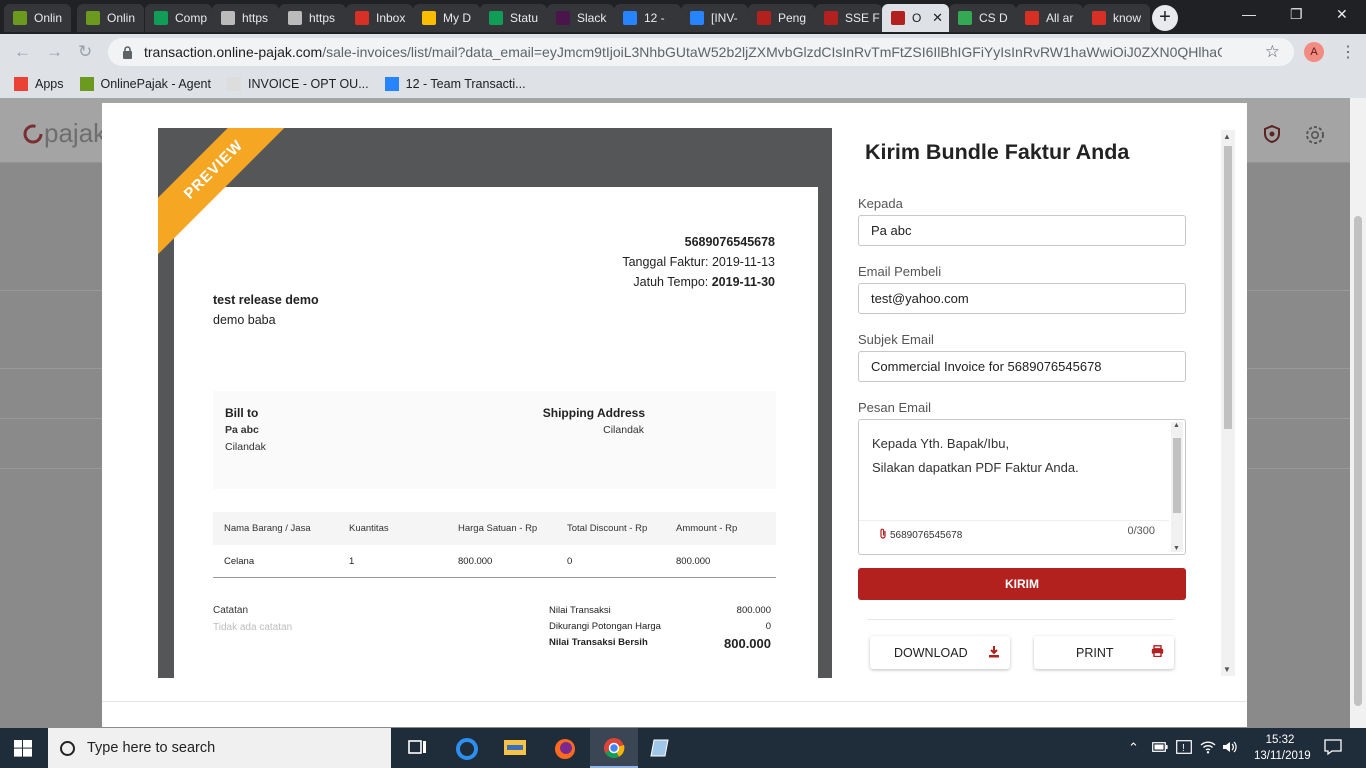 The image size is (1366, 768). What do you see at coordinates (369, 528) in the screenshot?
I see `column-header: Kuantitas` at bounding box center [369, 528].